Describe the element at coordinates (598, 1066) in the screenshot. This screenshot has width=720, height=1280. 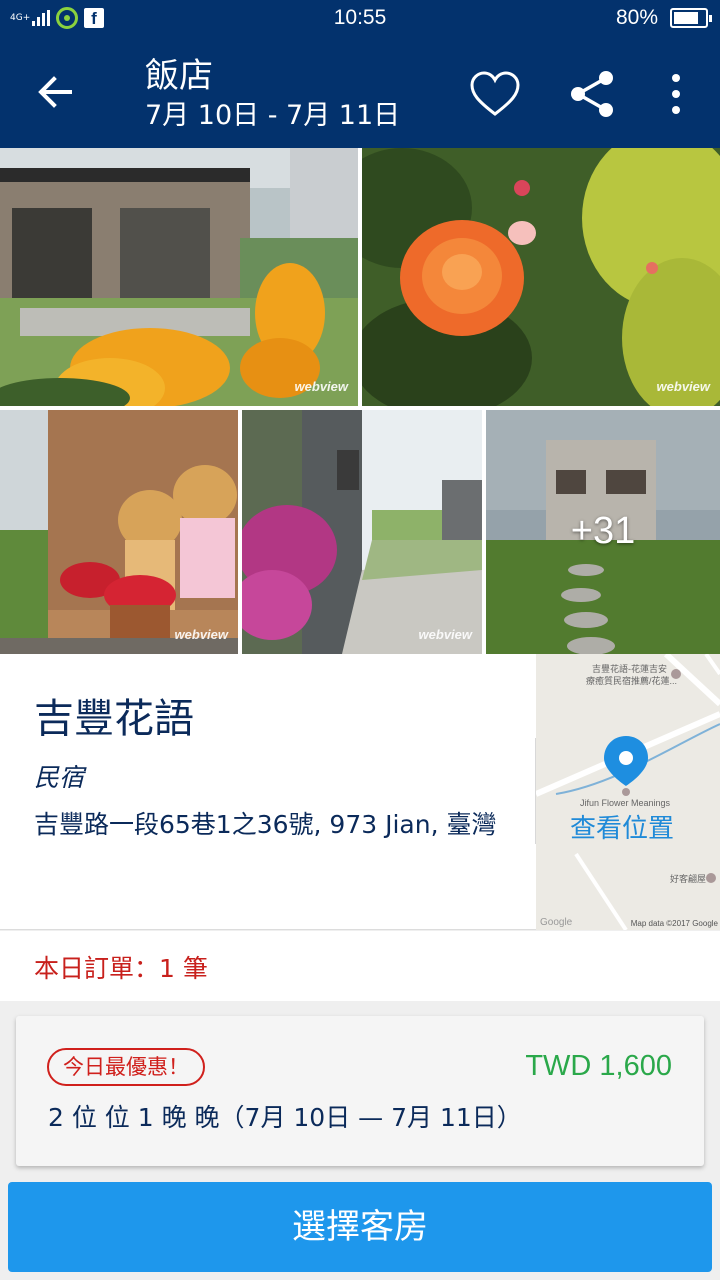
I see `offer-price: TWD 1,600` at that location.